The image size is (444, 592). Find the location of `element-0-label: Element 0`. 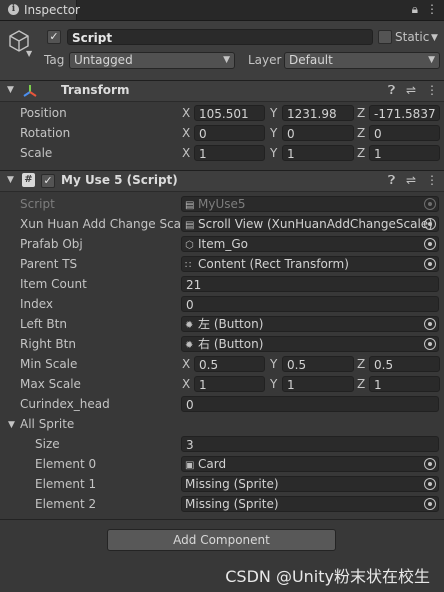

element-0-label: Element 0 is located at coordinates (66, 464).